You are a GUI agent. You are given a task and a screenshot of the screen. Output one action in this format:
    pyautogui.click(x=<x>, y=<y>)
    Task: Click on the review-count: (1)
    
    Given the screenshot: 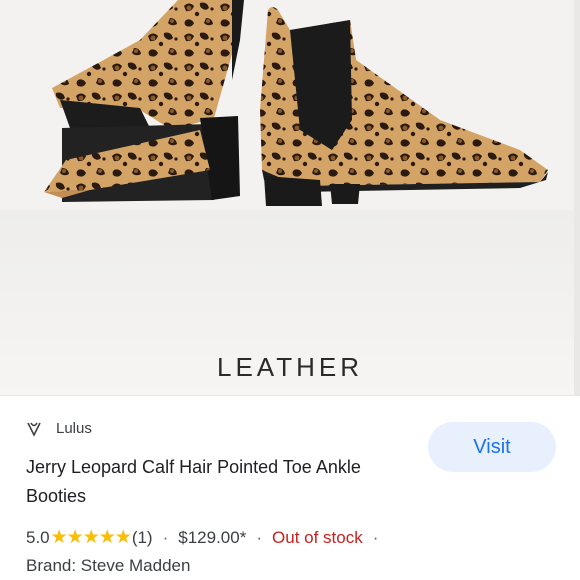 What is the action you would take?
    pyautogui.click(x=142, y=538)
    